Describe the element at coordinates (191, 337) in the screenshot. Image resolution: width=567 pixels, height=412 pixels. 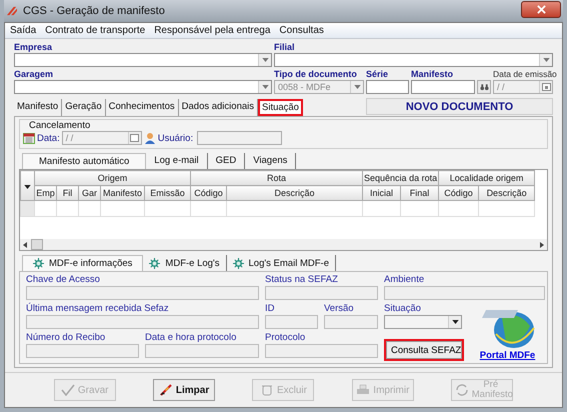
I see `field-label: Data e hora protocolo` at that location.